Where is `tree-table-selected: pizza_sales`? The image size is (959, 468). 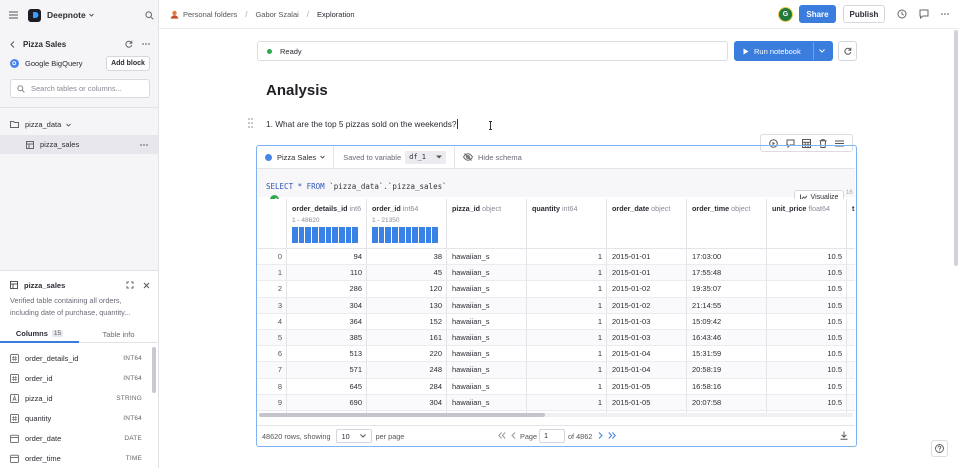
tree-table-selected: pizza_sales is located at coordinates (79, 144).